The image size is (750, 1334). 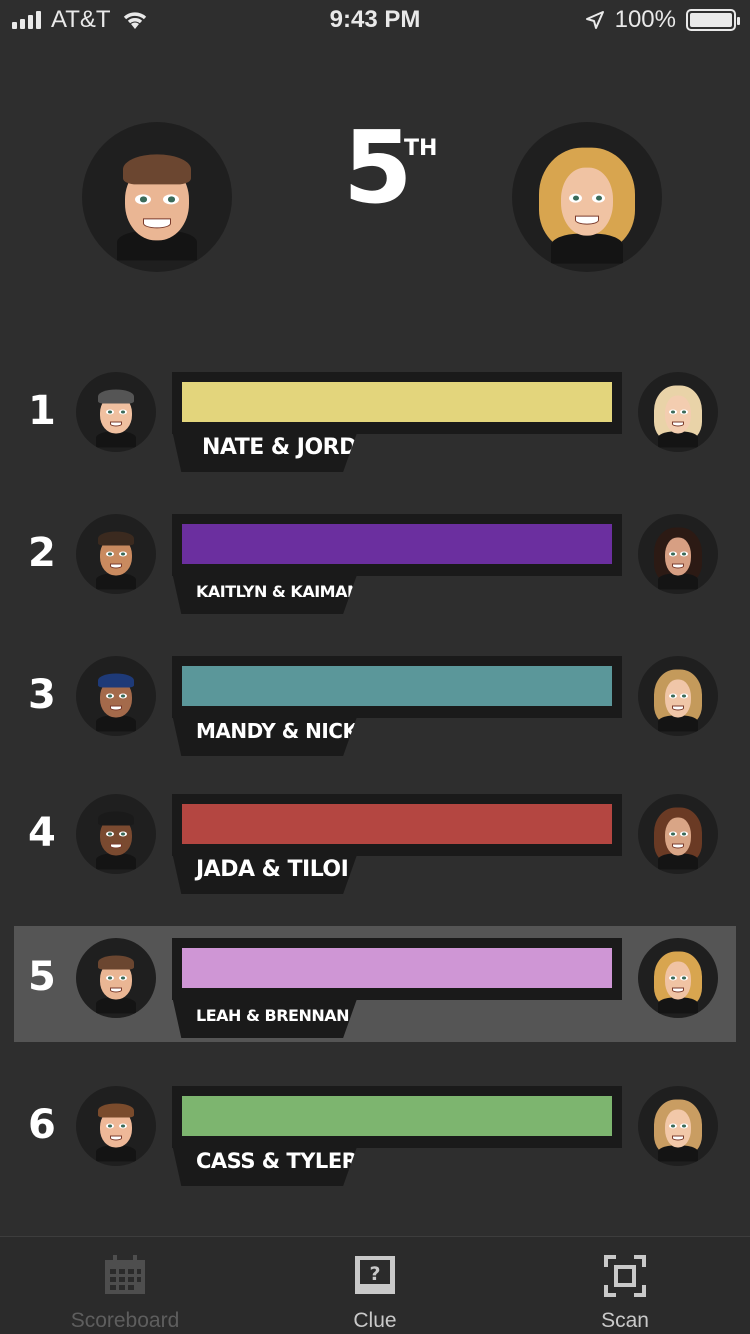 I want to click on team-name: CASS & TYLER, so click(x=277, y=1161).